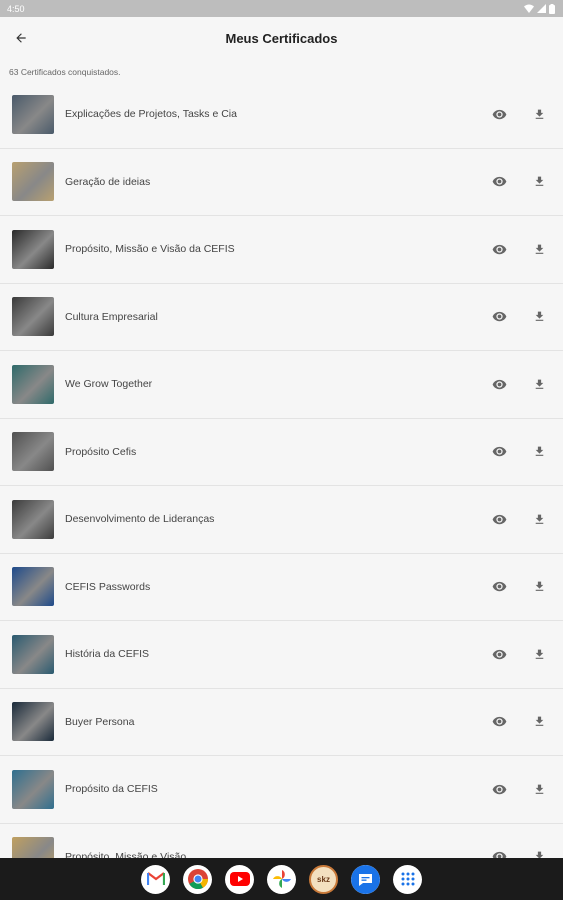  Describe the element at coordinates (126, 854) in the screenshot. I see `certificate-title: Propósito, Missão e Visão` at that location.